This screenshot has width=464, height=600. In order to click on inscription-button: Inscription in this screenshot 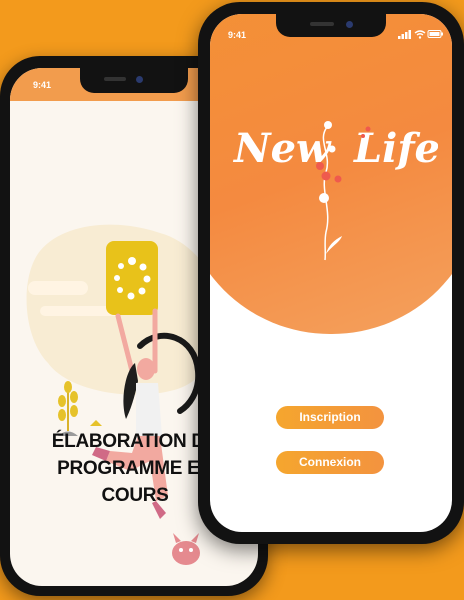, I will do `click(330, 417)`.